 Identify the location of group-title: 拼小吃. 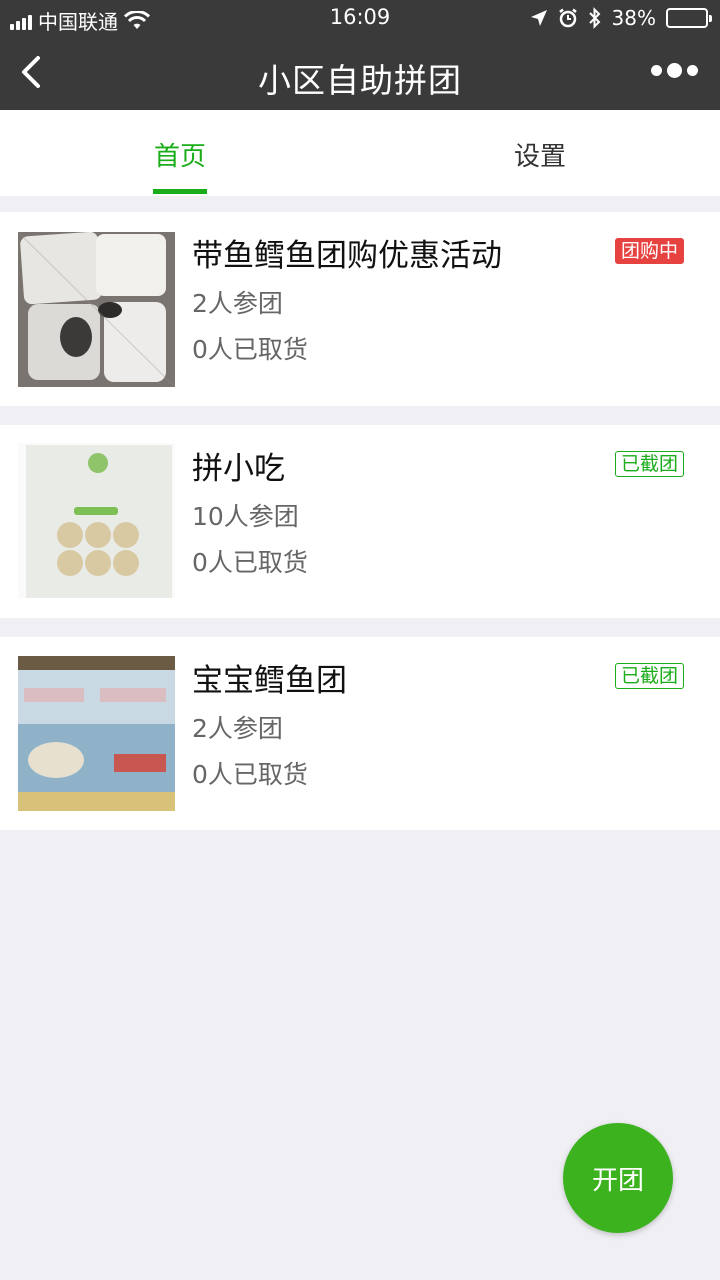
(238, 469).